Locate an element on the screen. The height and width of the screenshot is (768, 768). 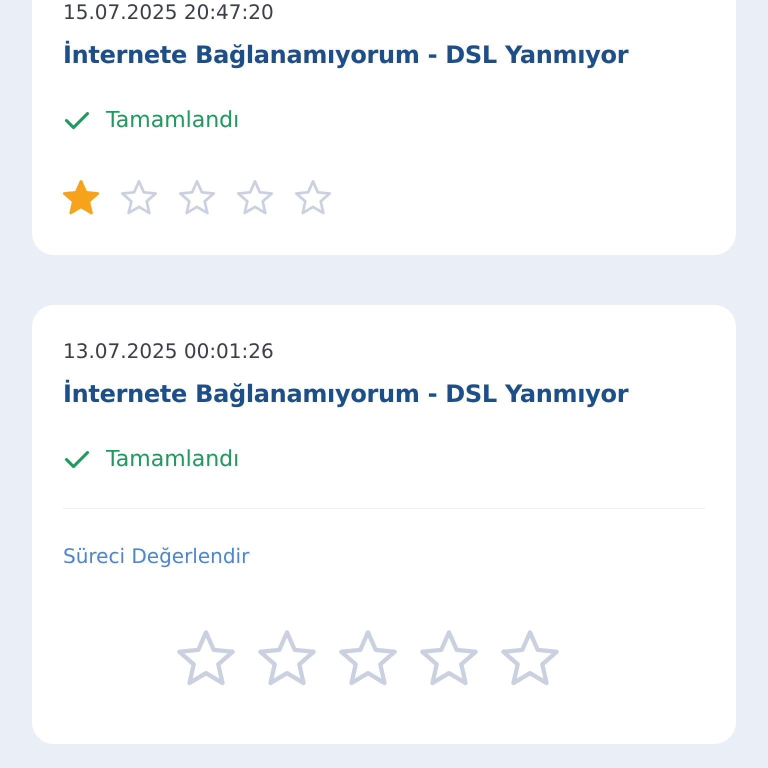
rate-prompt: Süreci Değerlendir is located at coordinates (156, 556).